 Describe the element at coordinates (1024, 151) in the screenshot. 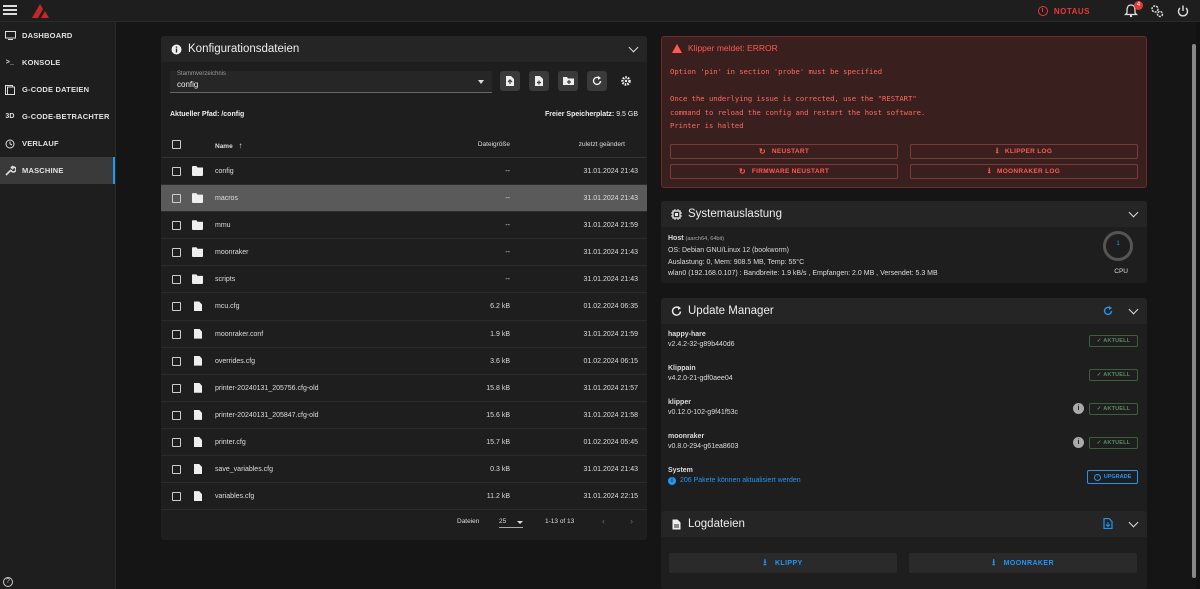

I see `klipper-log-button: ⭳ KLIPPER LOG` at that location.